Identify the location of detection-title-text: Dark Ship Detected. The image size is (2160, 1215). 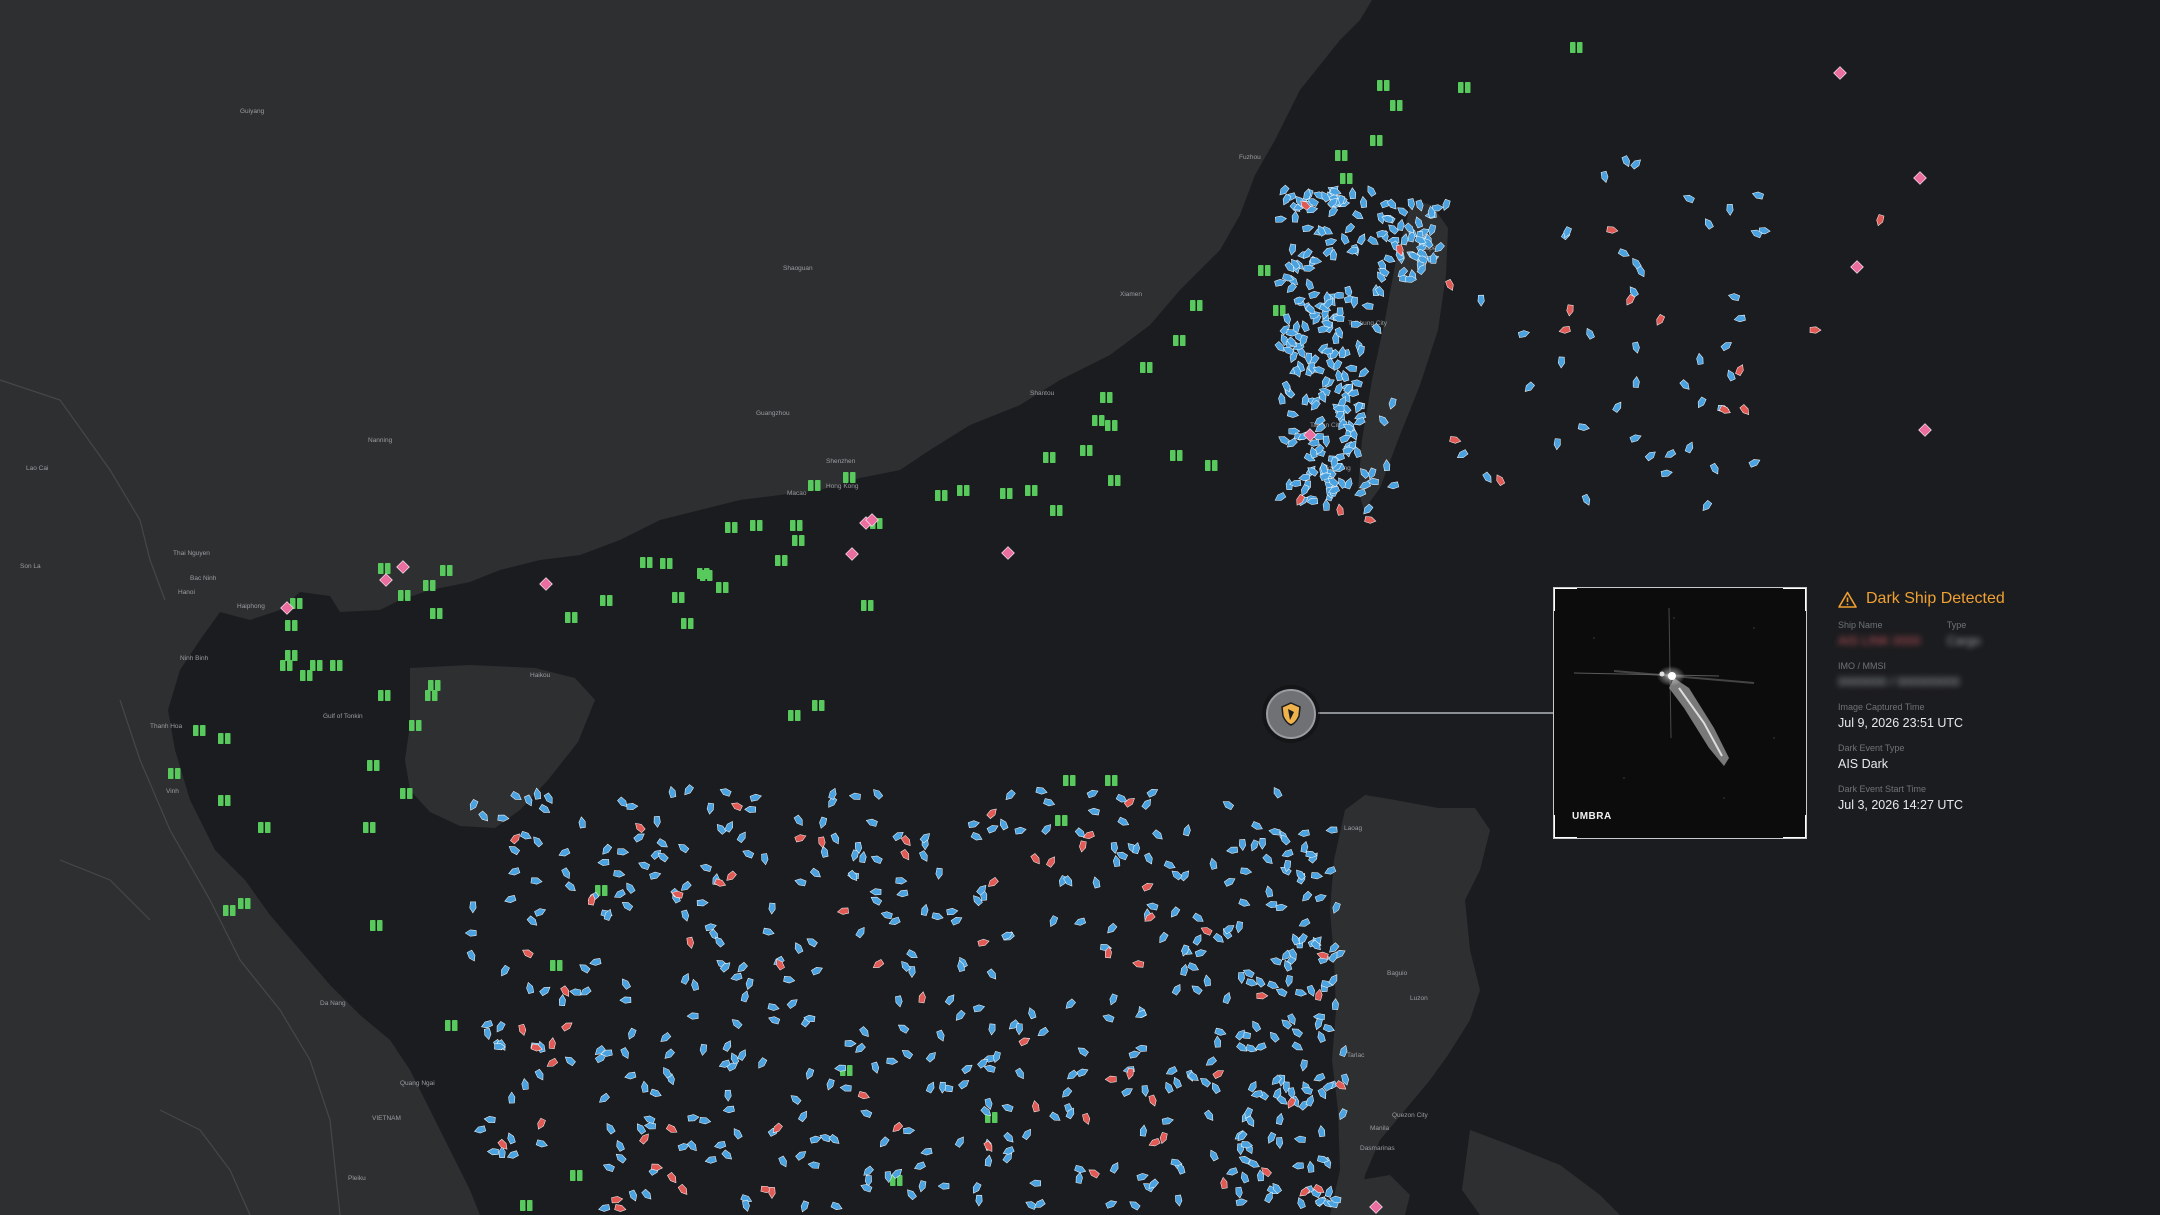
(1935, 598).